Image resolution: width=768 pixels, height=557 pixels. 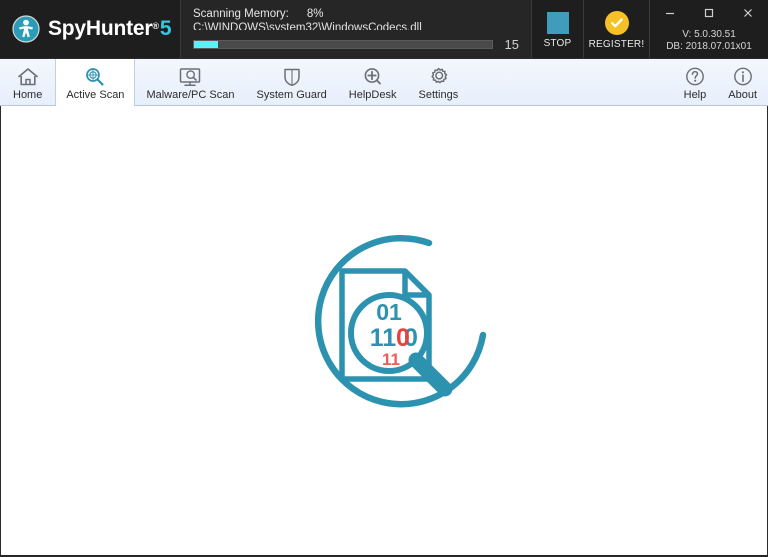 I want to click on nav-item-settings-label: Settings, so click(x=438, y=94).